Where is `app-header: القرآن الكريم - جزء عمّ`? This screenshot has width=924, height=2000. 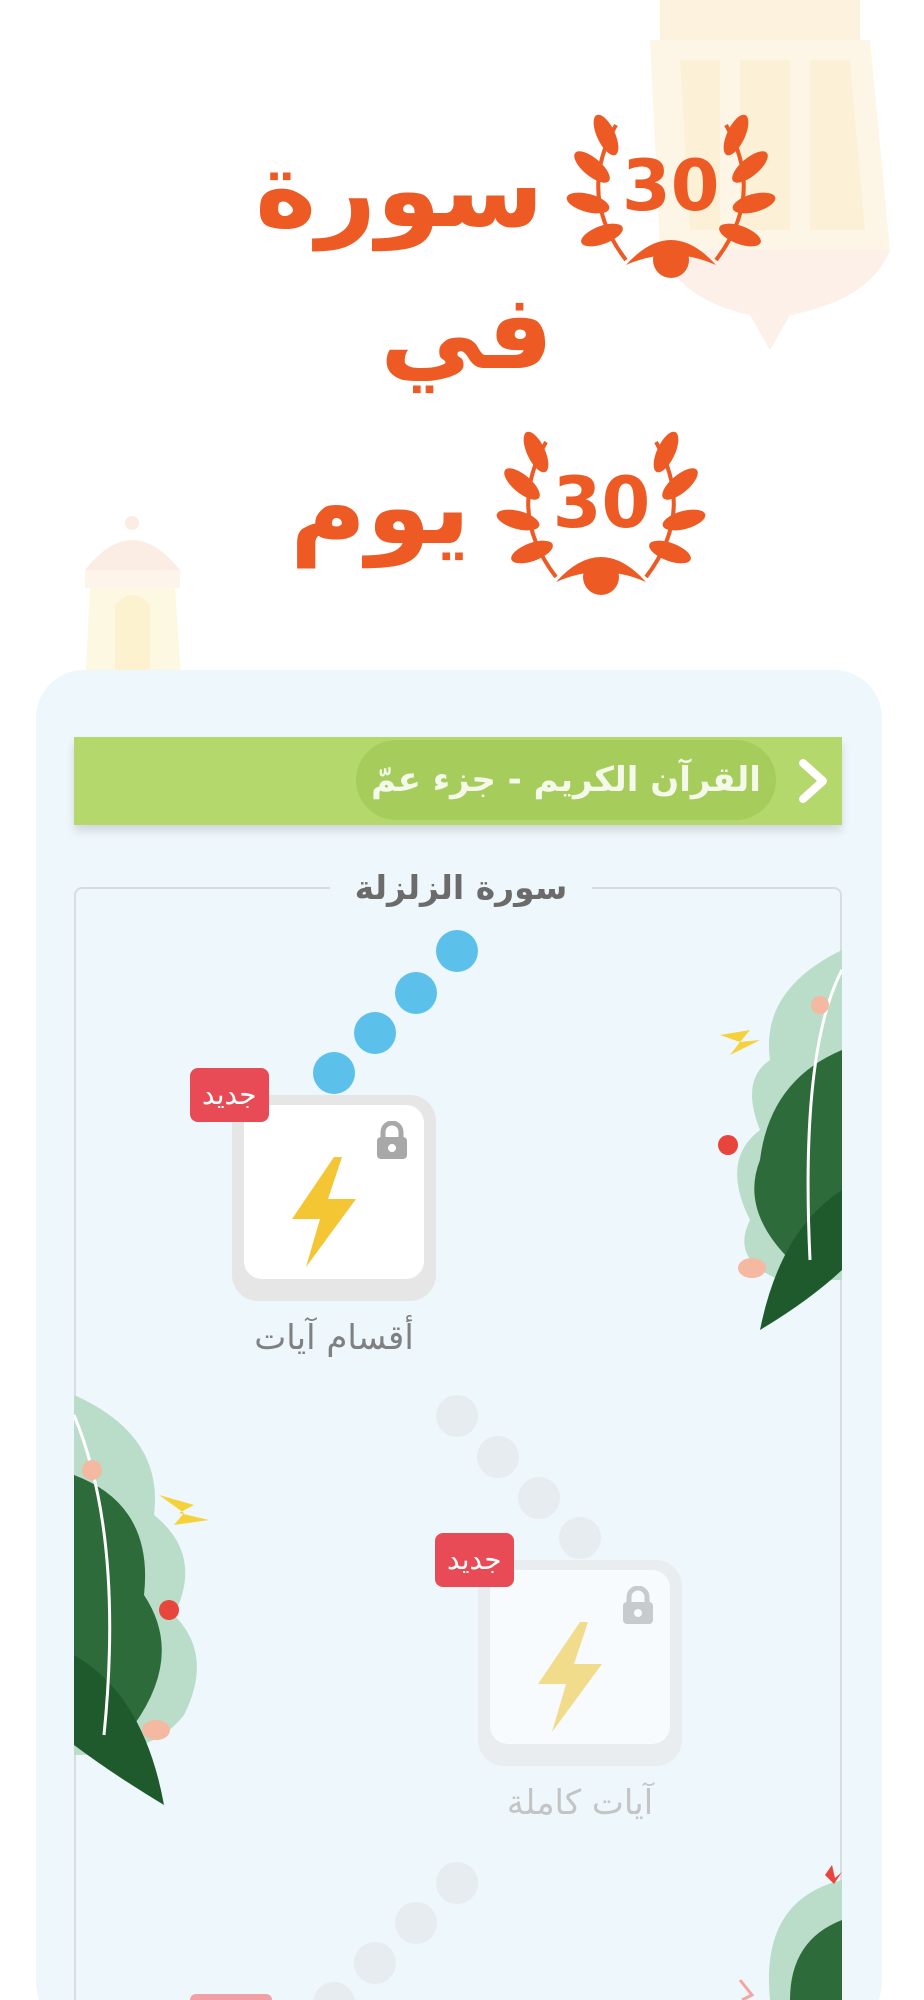 app-header: القرآن الكريم - جزء عمّ is located at coordinates (458, 781).